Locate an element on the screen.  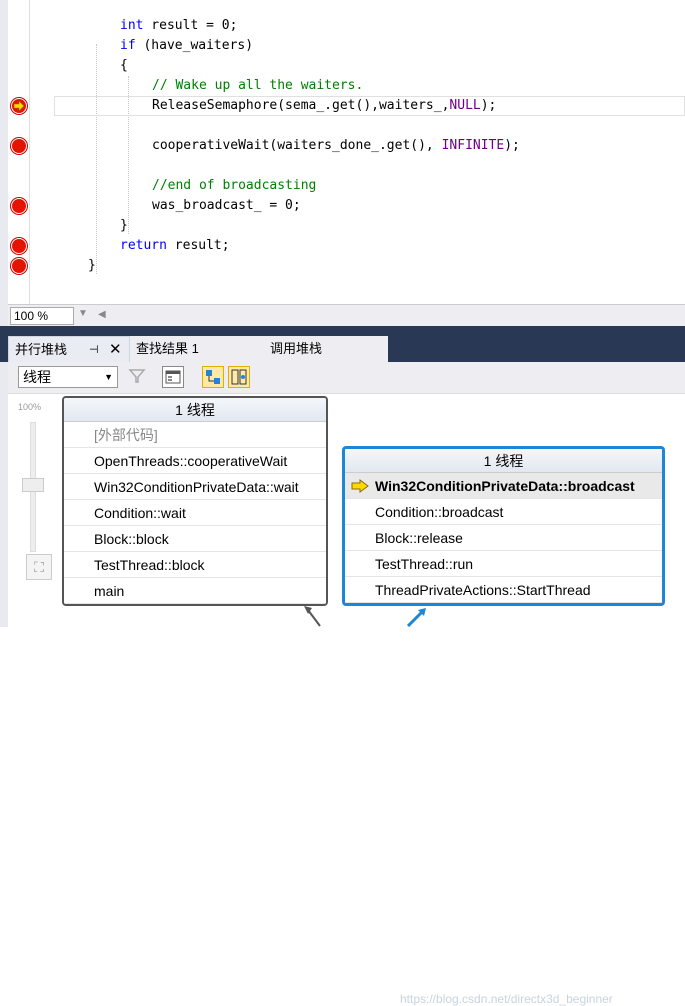
parallel-stacks-toolbar: 线程 ▼ is located at coordinates (346, 378).